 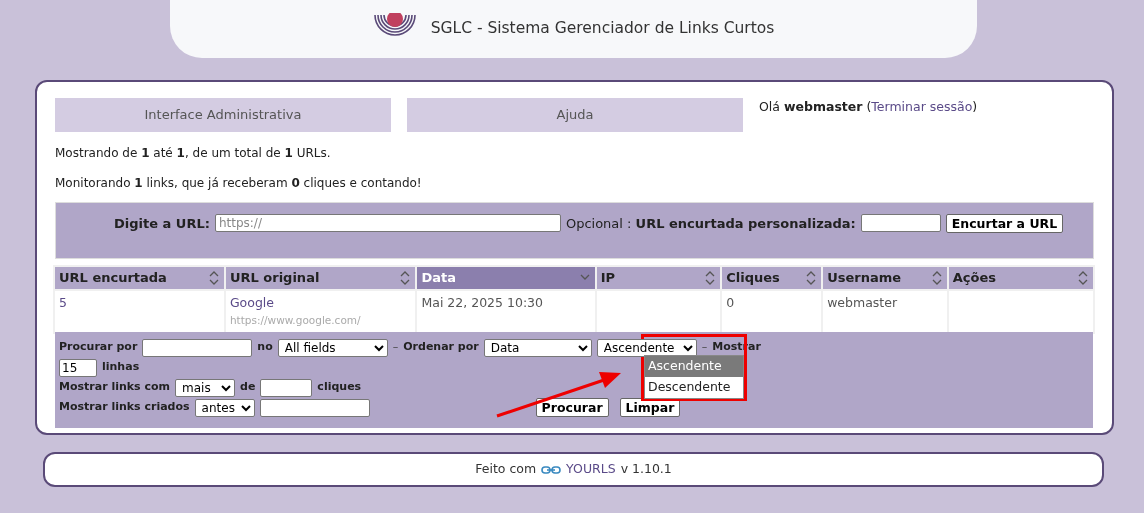 What do you see at coordinates (339, 387) in the screenshot?
I see `filter-label: cliques` at bounding box center [339, 387].